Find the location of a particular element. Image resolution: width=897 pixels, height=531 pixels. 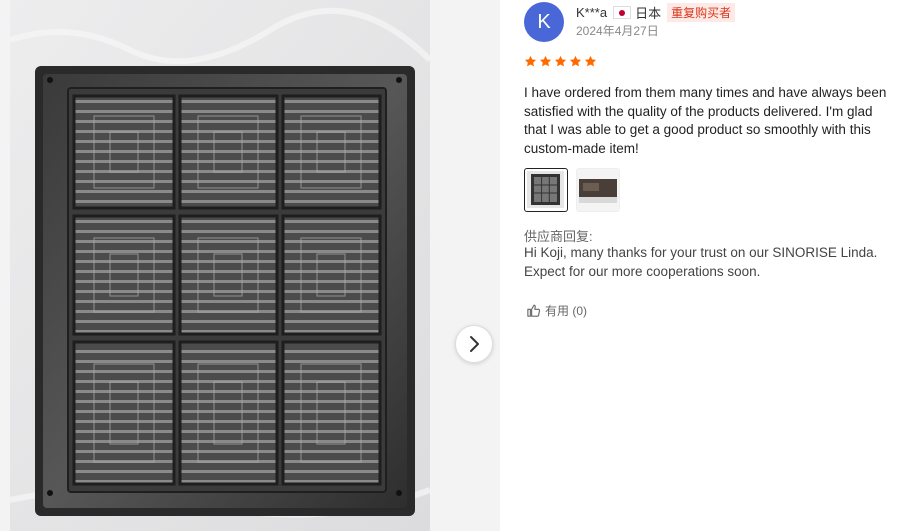

next-image-button is located at coordinates (474, 344).